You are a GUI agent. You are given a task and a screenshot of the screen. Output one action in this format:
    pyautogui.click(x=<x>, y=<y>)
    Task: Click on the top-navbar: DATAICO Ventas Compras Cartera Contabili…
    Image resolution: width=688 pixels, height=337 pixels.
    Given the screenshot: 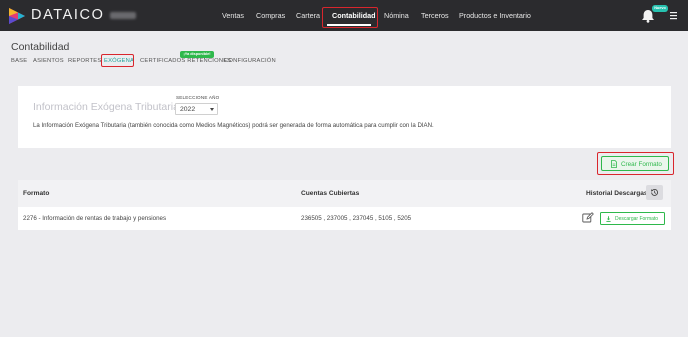 What is the action you would take?
    pyautogui.click(x=344, y=15)
    